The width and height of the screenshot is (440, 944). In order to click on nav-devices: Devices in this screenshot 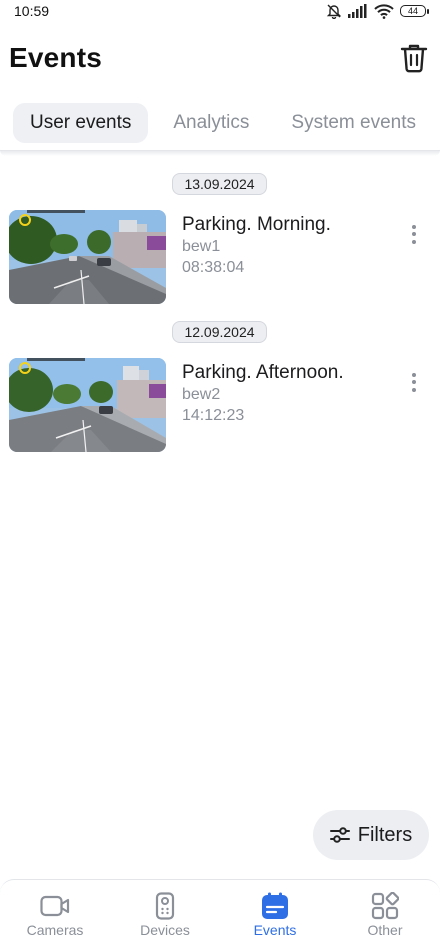, I will do `click(165, 912)`.